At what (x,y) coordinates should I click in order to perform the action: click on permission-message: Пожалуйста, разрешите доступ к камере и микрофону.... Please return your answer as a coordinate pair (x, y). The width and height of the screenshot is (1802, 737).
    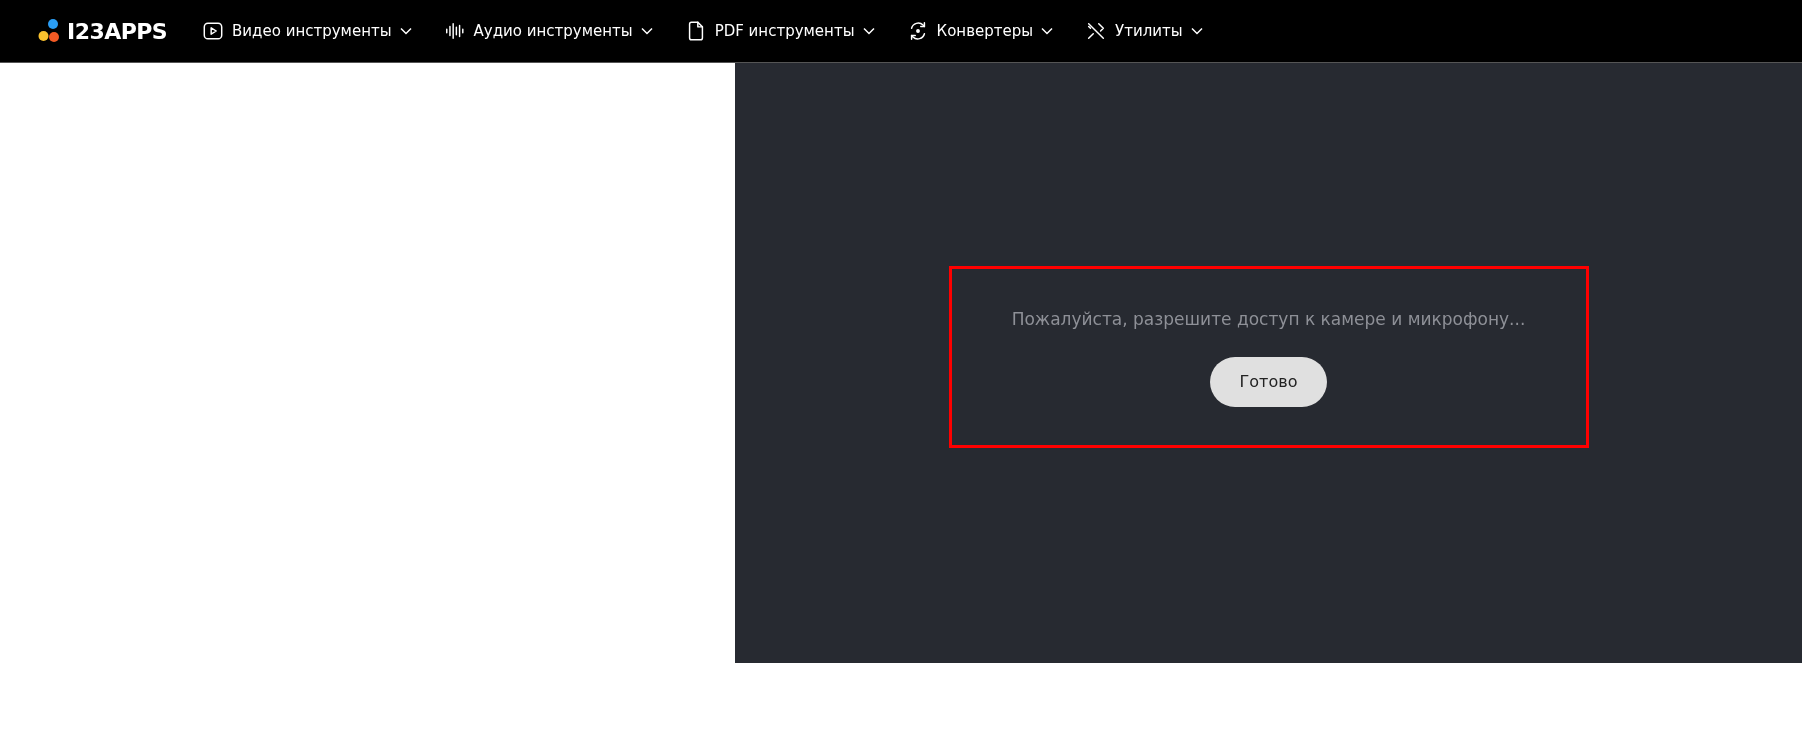
    Looking at the image, I should click on (1268, 320).